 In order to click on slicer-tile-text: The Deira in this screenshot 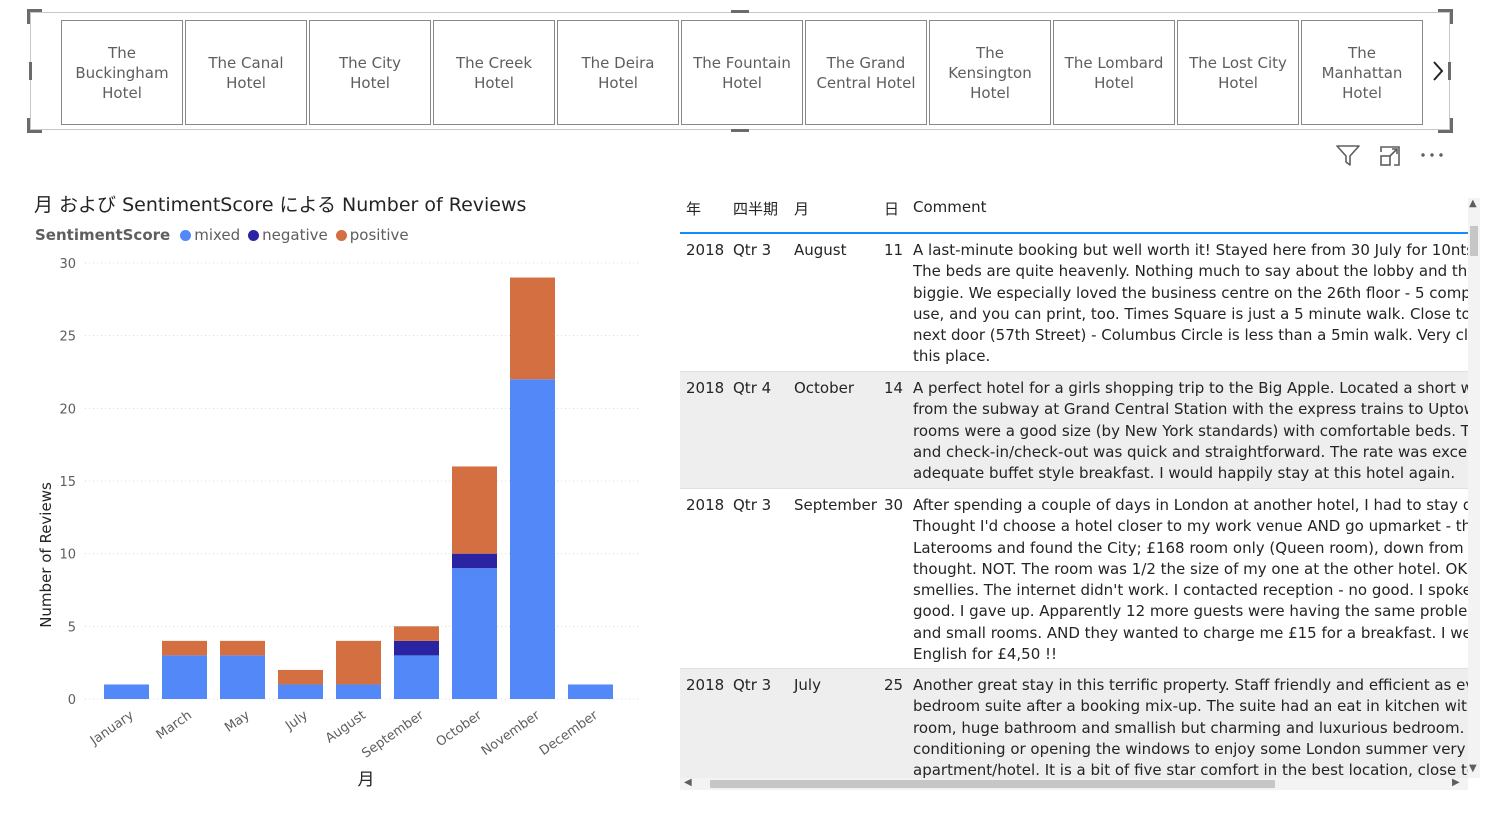, I will do `click(618, 62)`.